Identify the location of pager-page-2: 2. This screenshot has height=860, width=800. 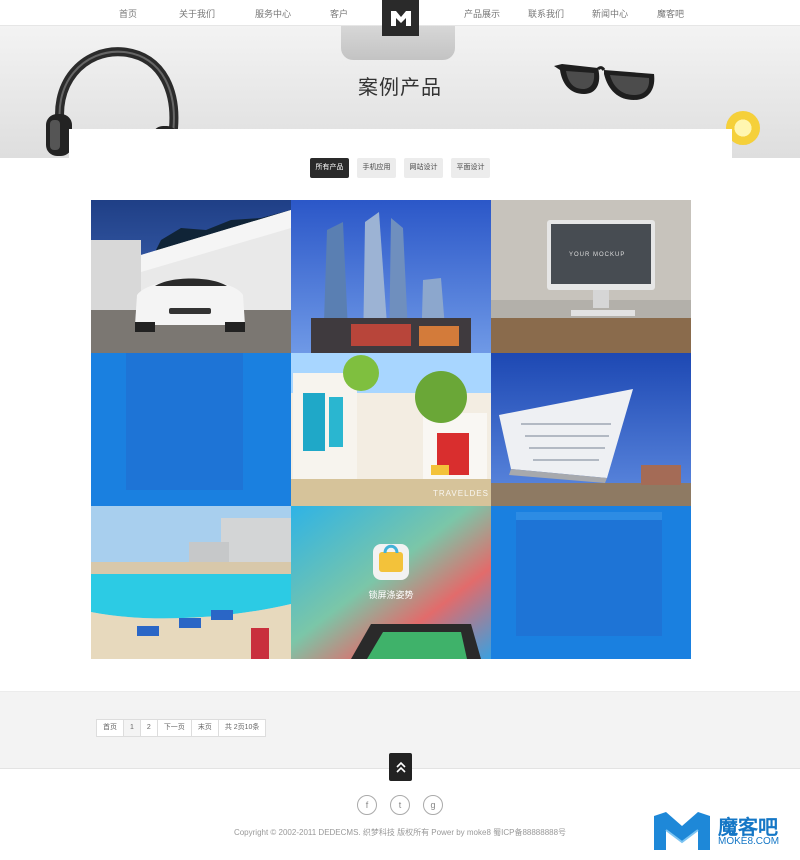
(149, 728).